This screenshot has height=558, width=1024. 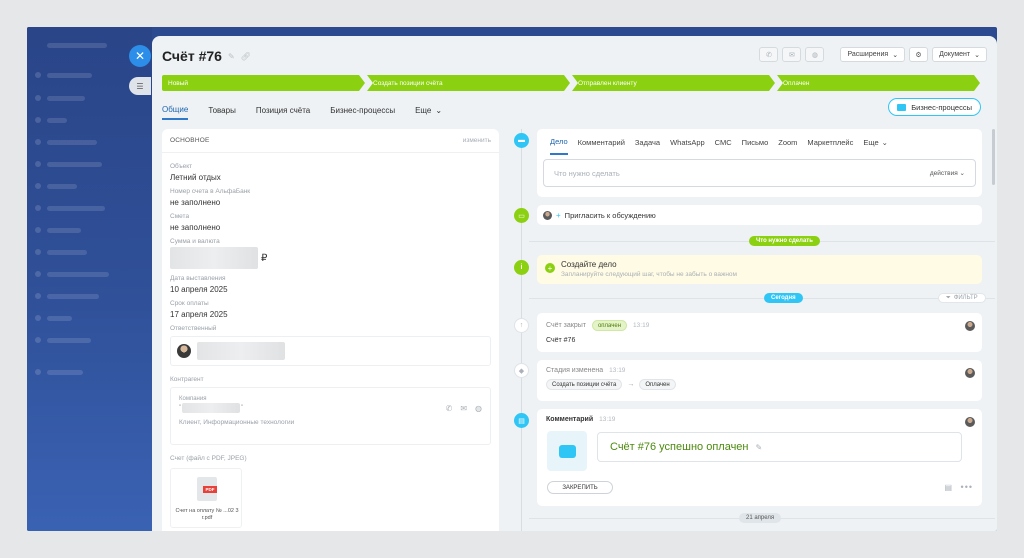 I want to click on file-name: Счет на оплату № ...02 3 г.pdf, so click(x=207, y=514).